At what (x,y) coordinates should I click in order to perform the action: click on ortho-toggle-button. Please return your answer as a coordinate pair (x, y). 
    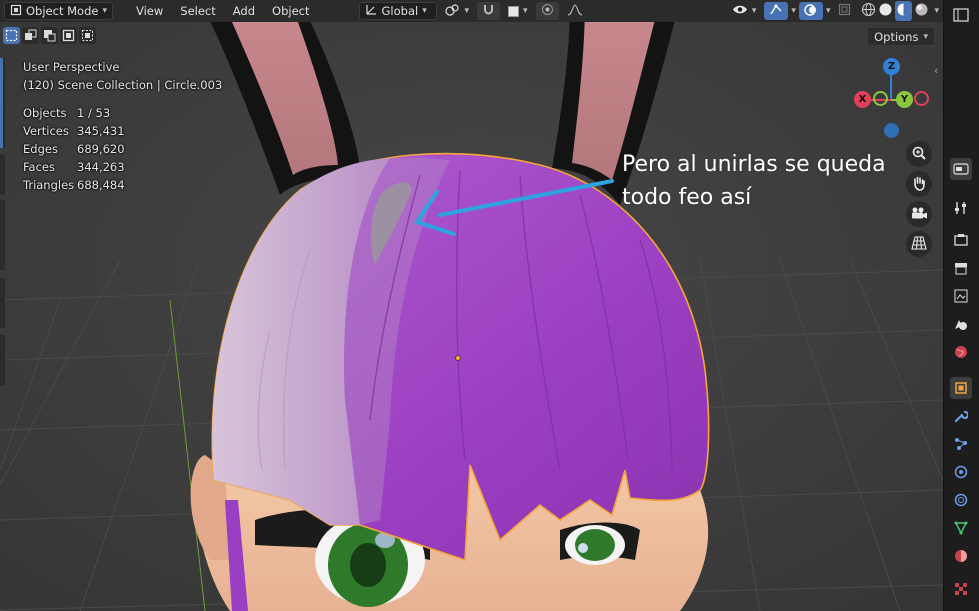
    Looking at the image, I should click on (919, 244).